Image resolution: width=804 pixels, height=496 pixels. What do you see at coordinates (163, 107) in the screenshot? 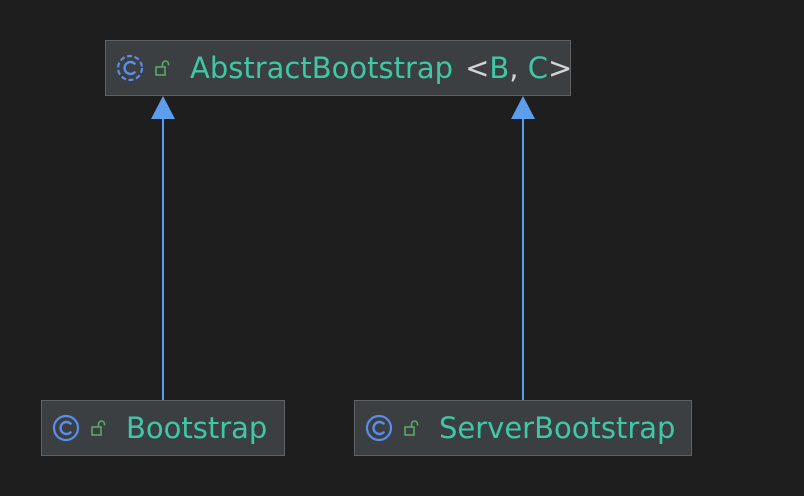
I see `edge-bootstrap-arrowhead` at bounding box center [163, 107].